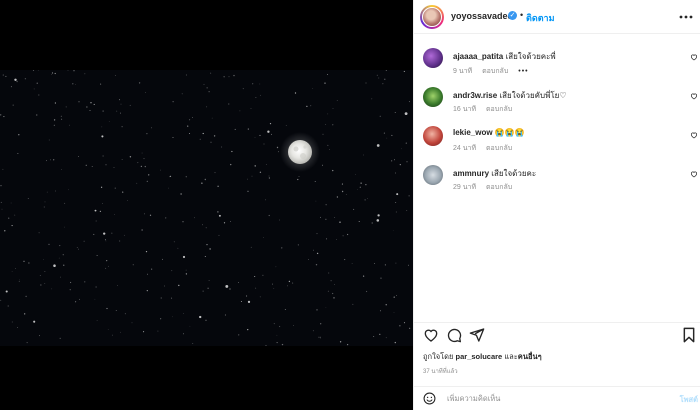 This screenshot has height=410, width=700. I want to click on liked-by-others: คนอื่นๆ, so click(530, 356).